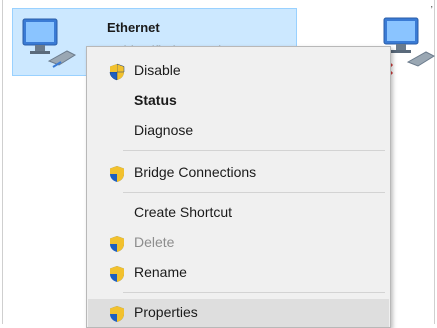 Image resolution: width=437 pixels, height=328 pixels. Describe the element at coordinates (157, 70) in the screenshot. I see `menu-item-label: Disable` at that location.